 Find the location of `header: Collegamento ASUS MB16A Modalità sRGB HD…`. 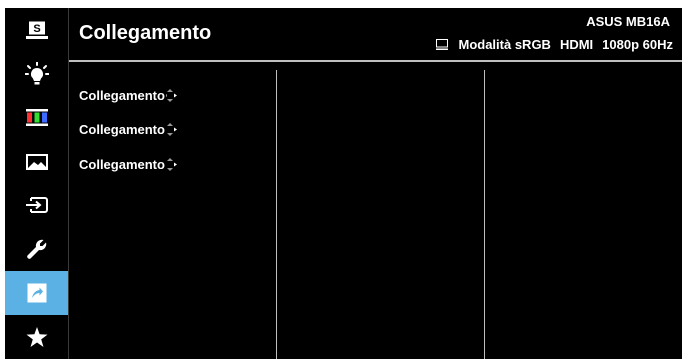

header: Collegamento ASUS MB16A Modalità sRGB HD… is located at coordinates (375, 35).